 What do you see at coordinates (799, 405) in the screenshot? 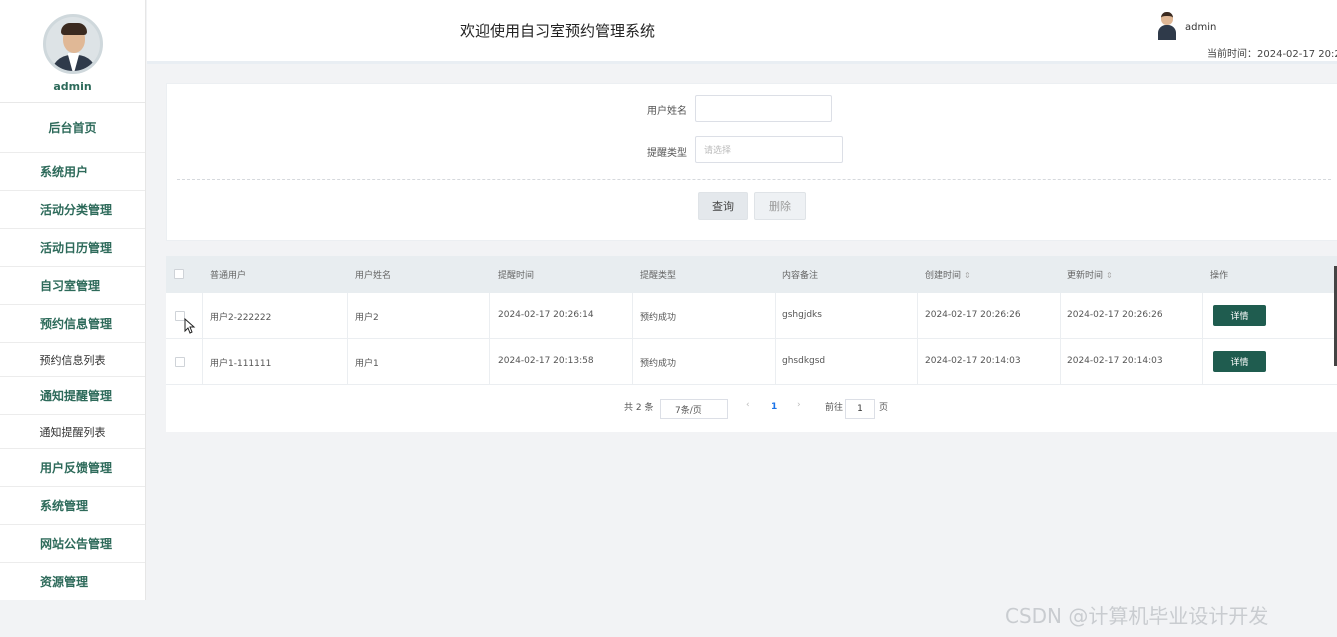
I see `next-page-icon: ›` at bounding box center [799, 405].